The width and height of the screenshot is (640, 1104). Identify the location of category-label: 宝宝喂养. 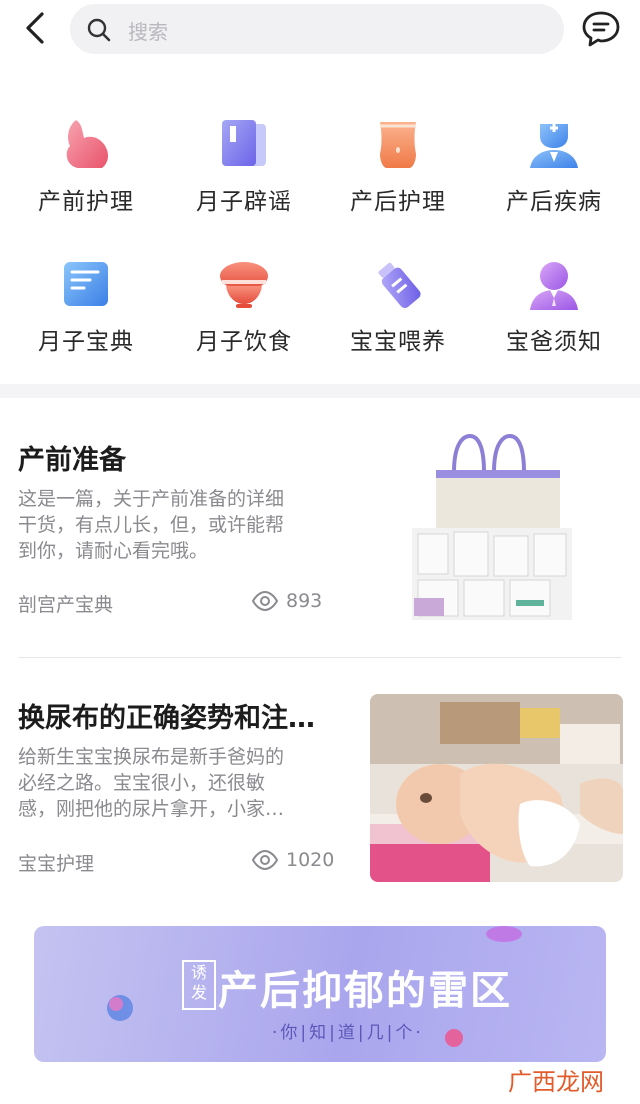
(398, 342).